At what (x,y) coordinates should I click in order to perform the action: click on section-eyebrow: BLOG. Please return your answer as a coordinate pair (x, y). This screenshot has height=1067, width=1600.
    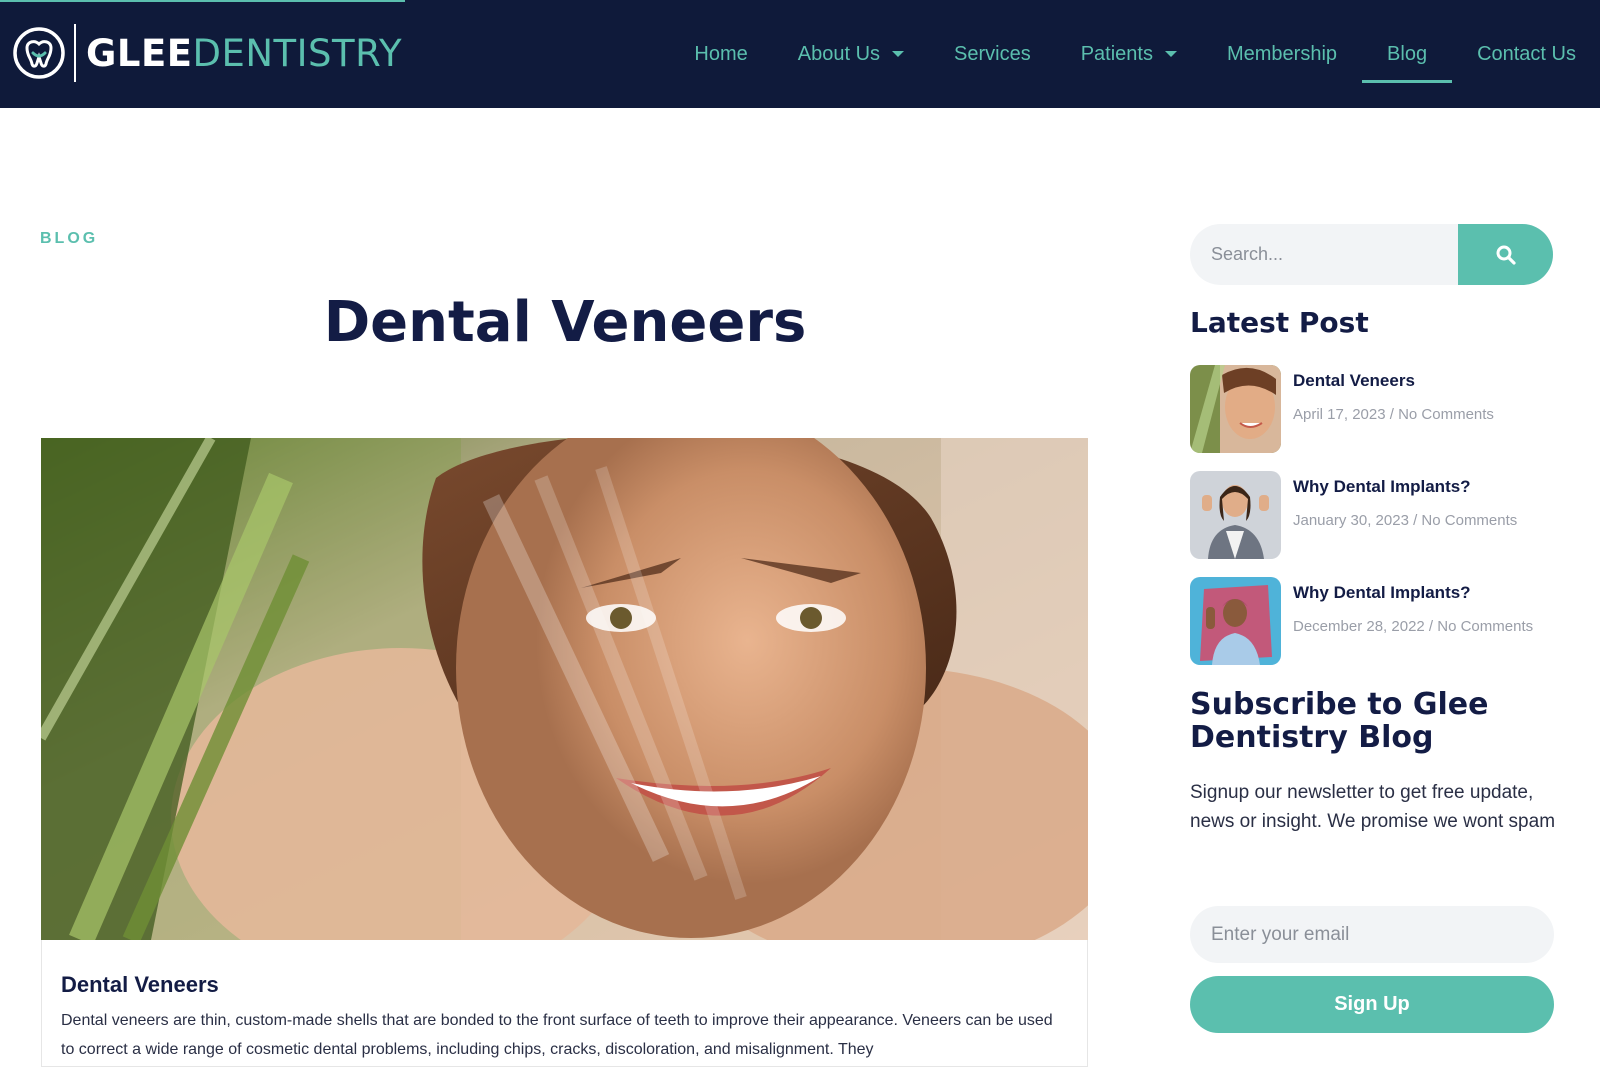
    Looking at the image, I should click on (69, 238).